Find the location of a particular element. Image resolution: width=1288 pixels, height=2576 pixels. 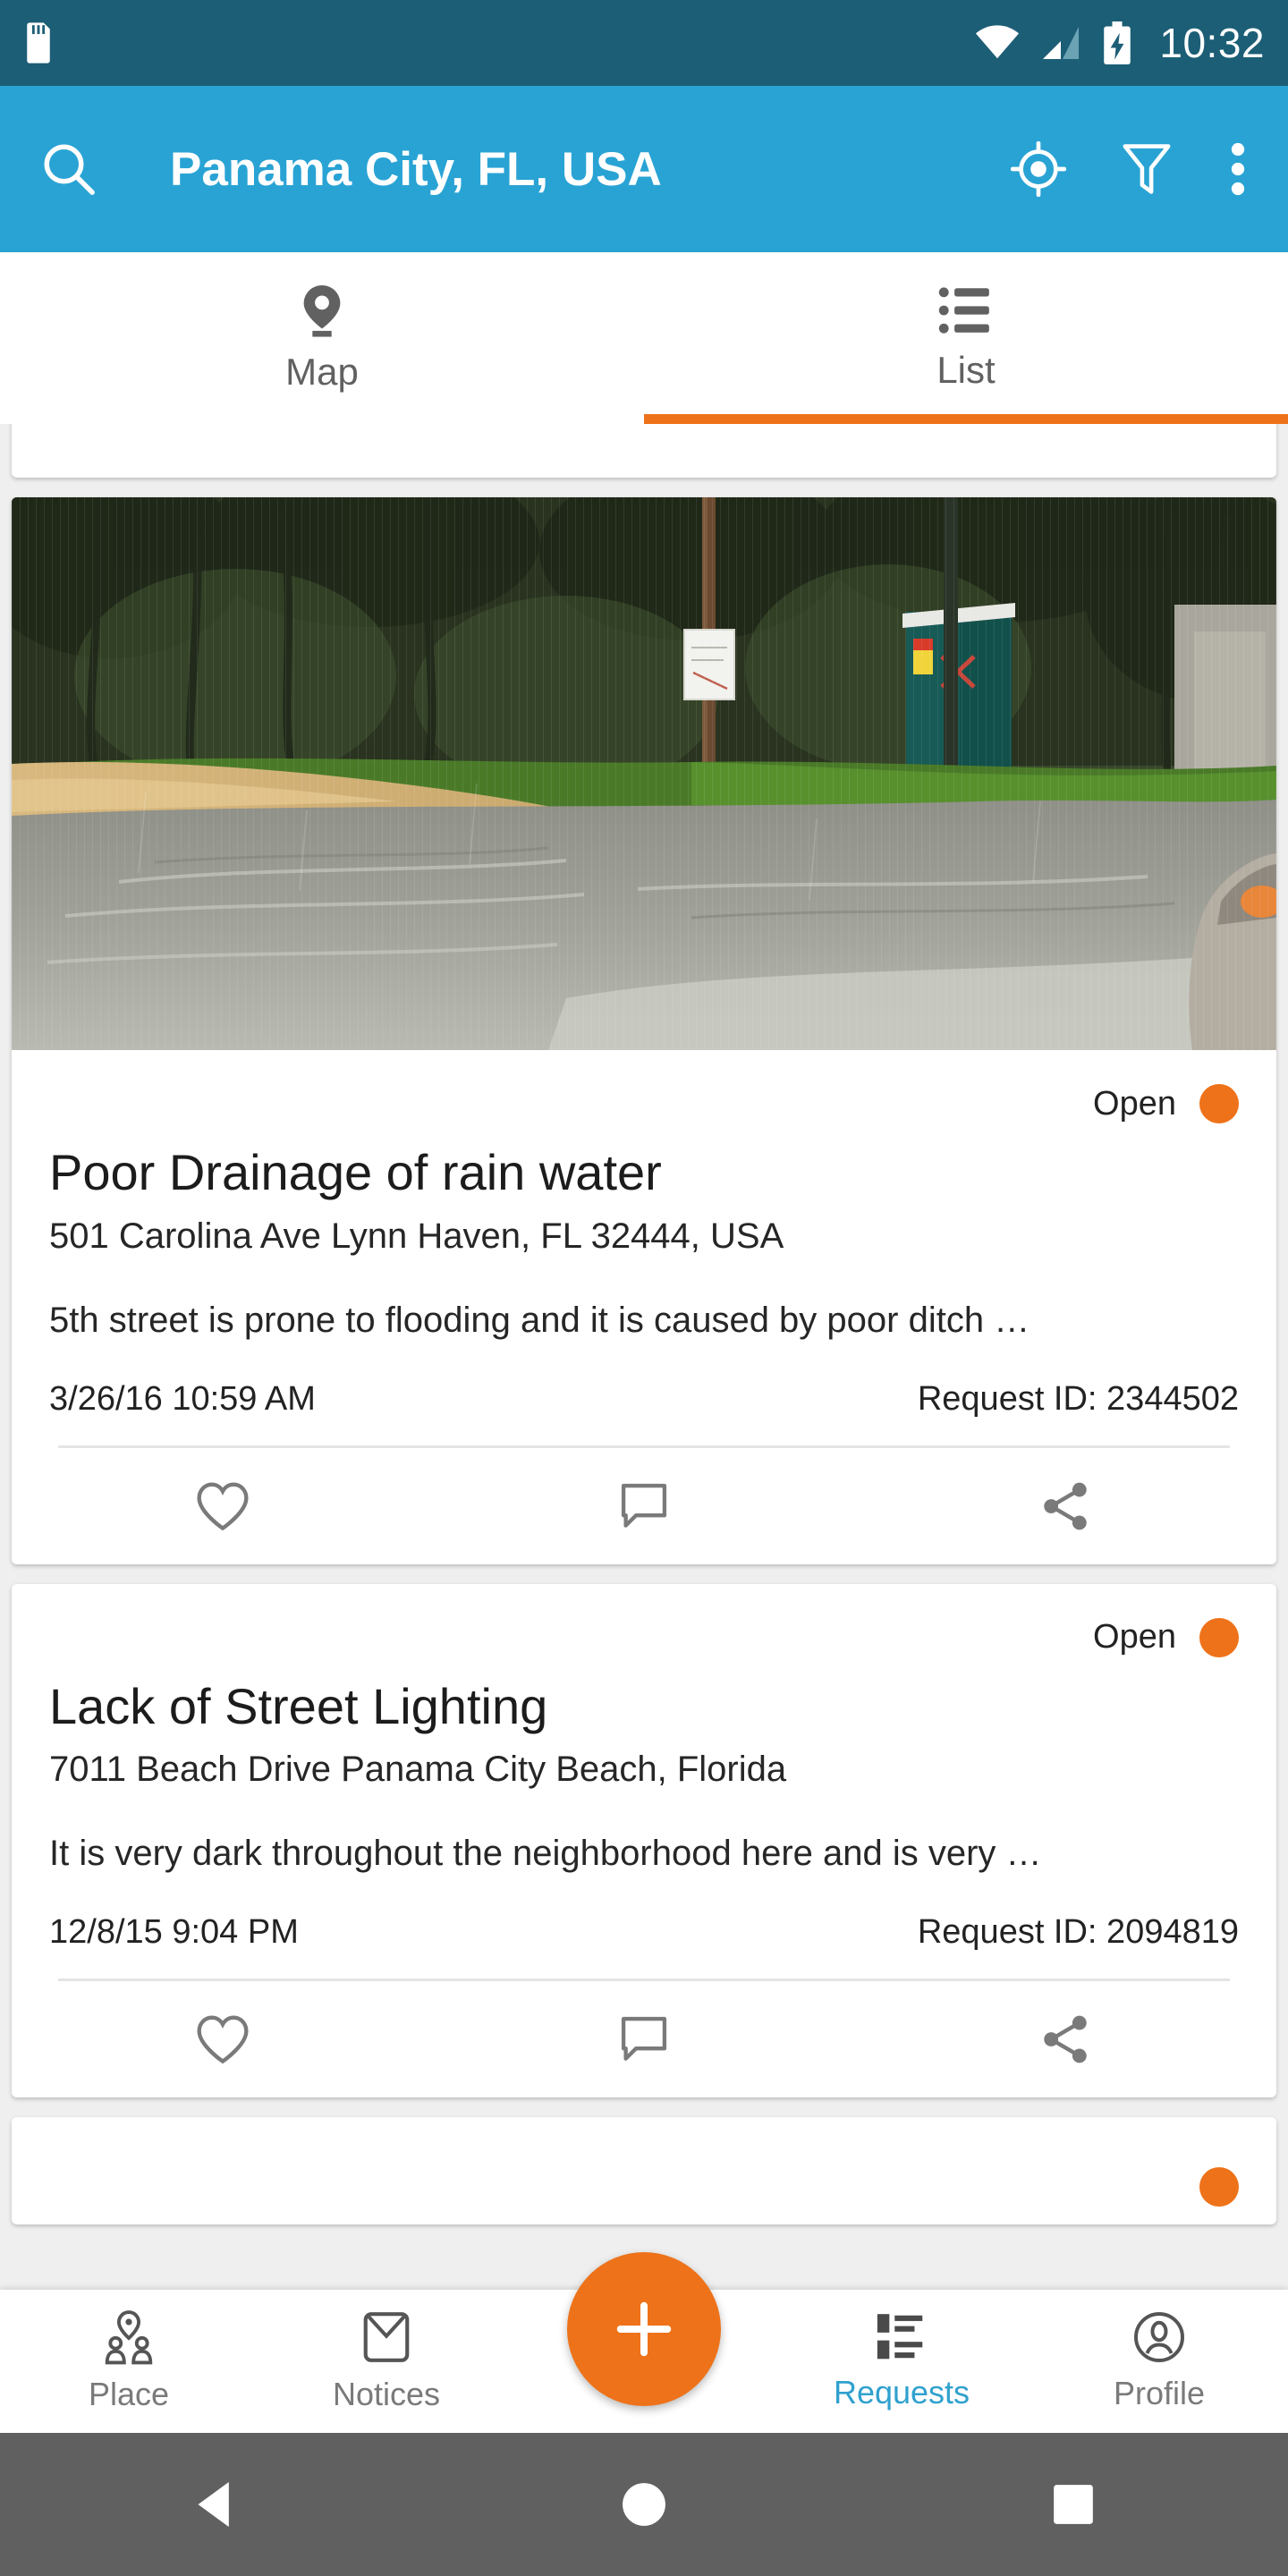

status-bar-right-icons: 10:32 is located at coordinates (1120, 43).